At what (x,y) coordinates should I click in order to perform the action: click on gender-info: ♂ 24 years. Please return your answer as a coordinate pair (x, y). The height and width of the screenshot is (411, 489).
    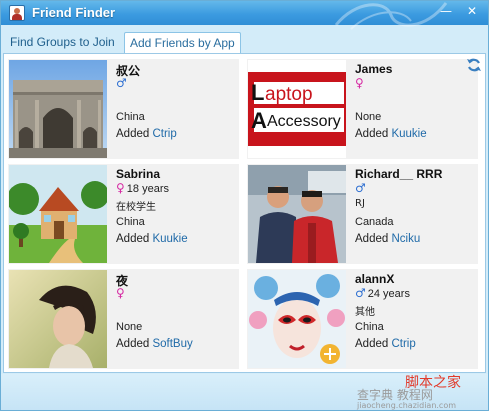
    Looking at the image, I should click on (382, 293).